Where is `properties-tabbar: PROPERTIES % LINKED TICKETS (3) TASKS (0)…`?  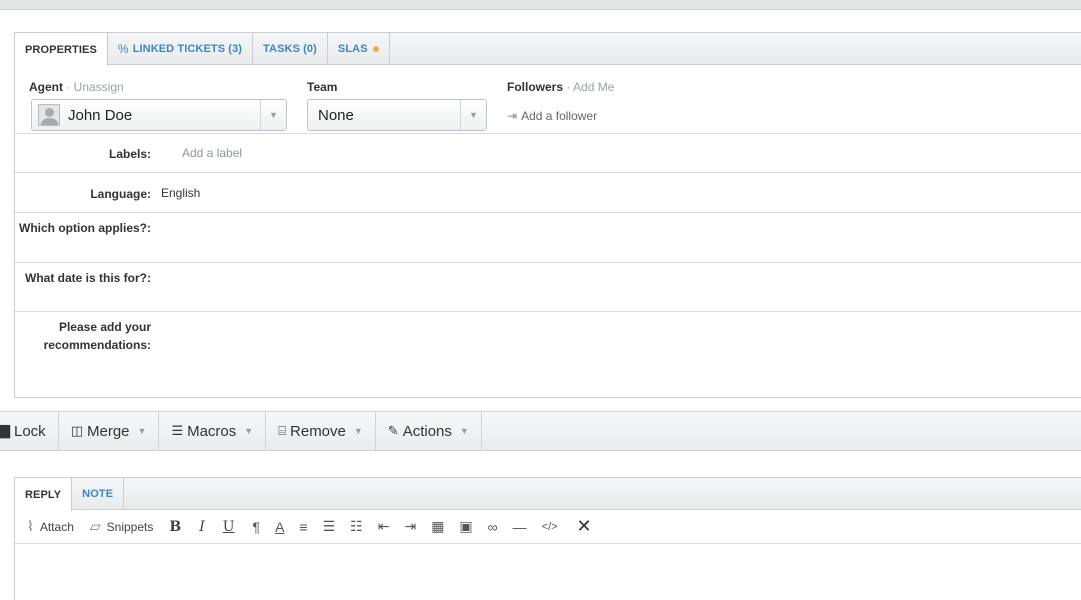 properties-tabbar: PROPERTIES % LINKED TICKETS (3) TASKS (0)… is located at coordinates (548, 49).